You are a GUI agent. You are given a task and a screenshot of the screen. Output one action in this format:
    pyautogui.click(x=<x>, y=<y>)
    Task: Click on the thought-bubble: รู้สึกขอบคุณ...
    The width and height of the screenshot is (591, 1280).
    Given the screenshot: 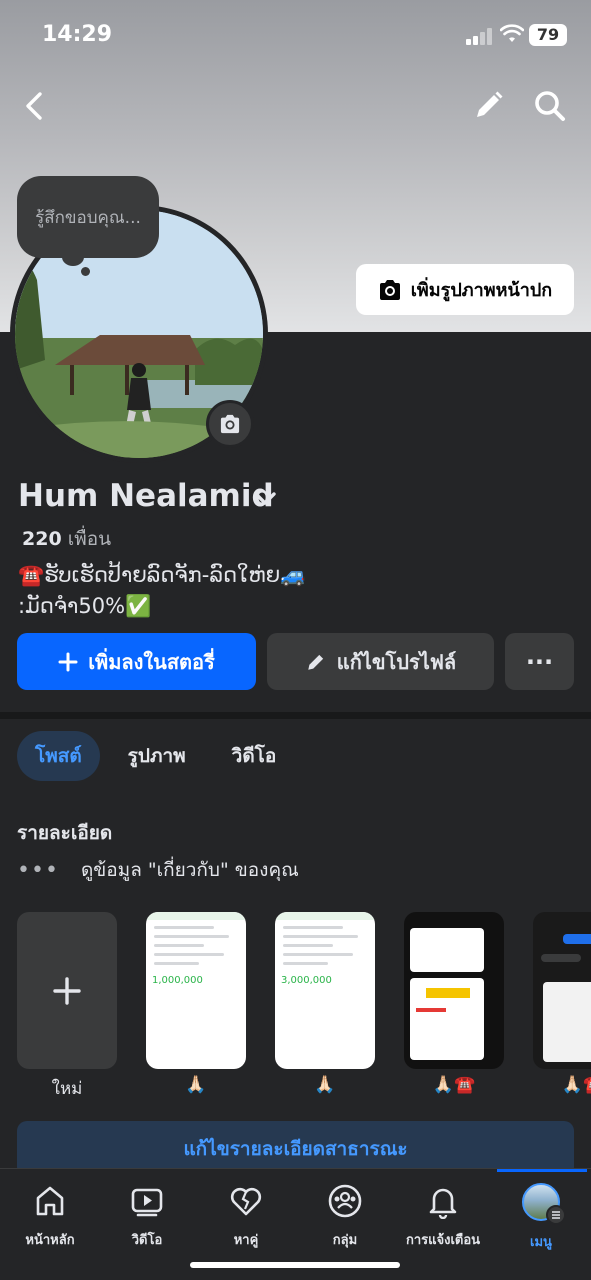 What is the action you would take?
    pyautogui.click(x=88, y=217)
    